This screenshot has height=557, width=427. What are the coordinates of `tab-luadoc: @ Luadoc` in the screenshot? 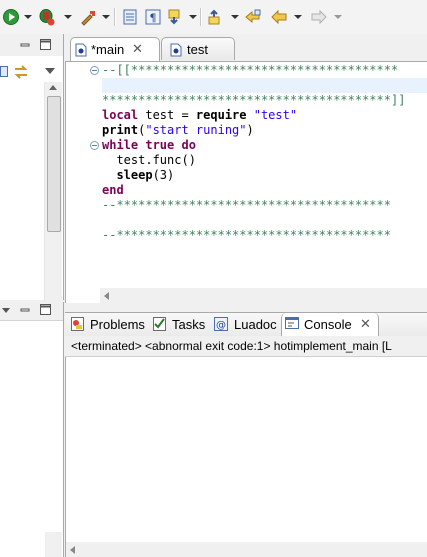 It's located at (247, 324).